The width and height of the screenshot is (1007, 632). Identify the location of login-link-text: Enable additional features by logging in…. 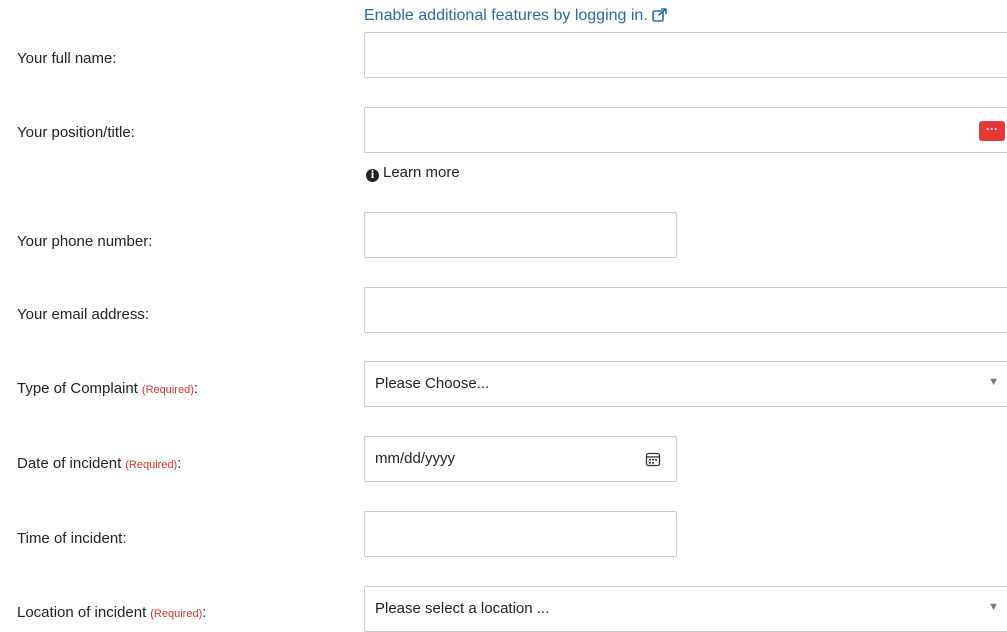
(506, 15).